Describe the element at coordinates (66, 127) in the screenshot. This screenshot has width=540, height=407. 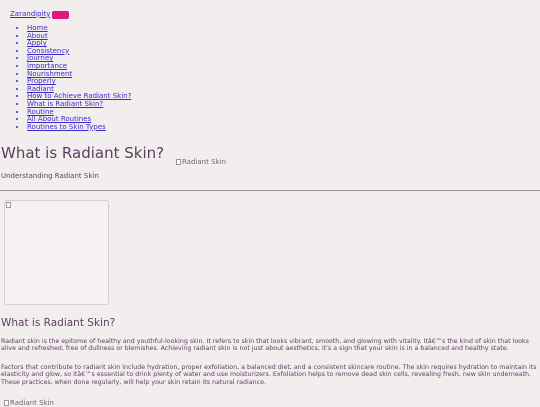
I see `nav-link-routines-to-skin-types: Routines to Skin Types` at that location.